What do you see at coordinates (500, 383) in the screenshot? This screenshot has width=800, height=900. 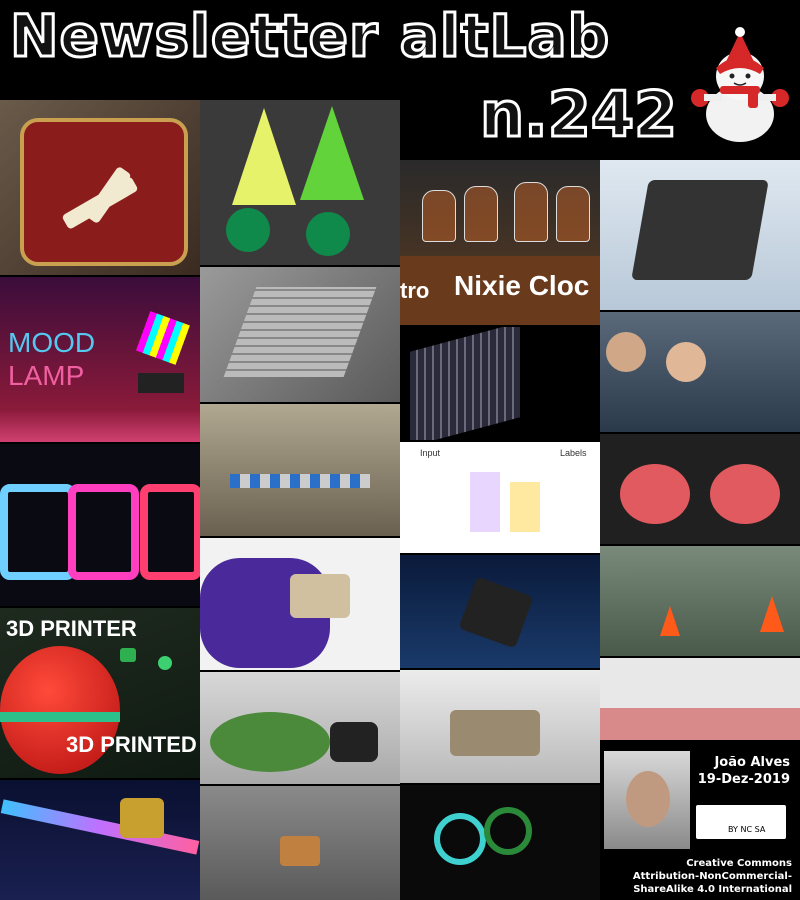 I see `photo-space-station` at bounding box center [500, 383].